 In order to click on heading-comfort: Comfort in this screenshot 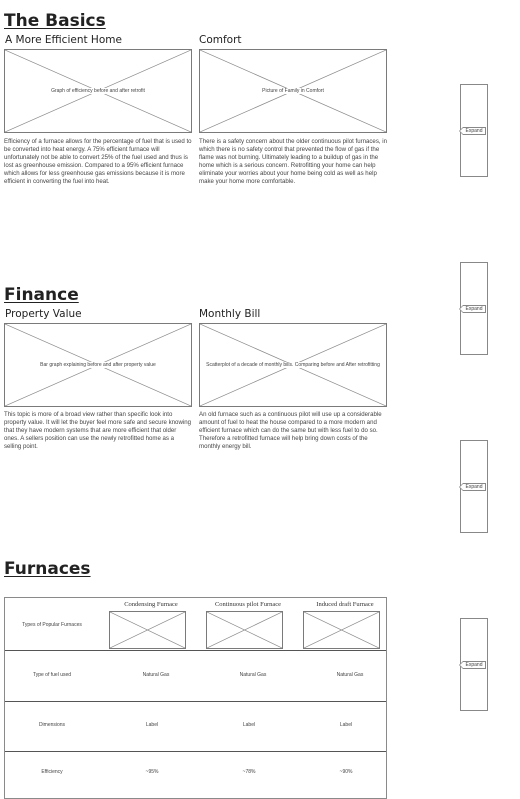, I will do `click(220, 40)`.